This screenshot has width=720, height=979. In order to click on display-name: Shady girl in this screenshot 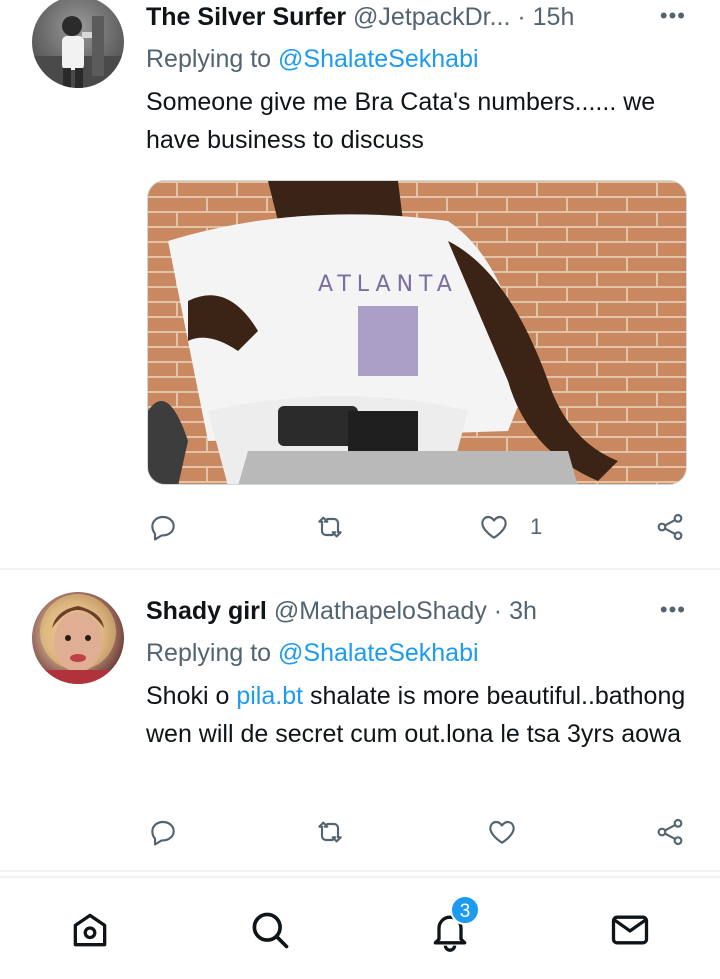, I will do `click(206, 611)`.